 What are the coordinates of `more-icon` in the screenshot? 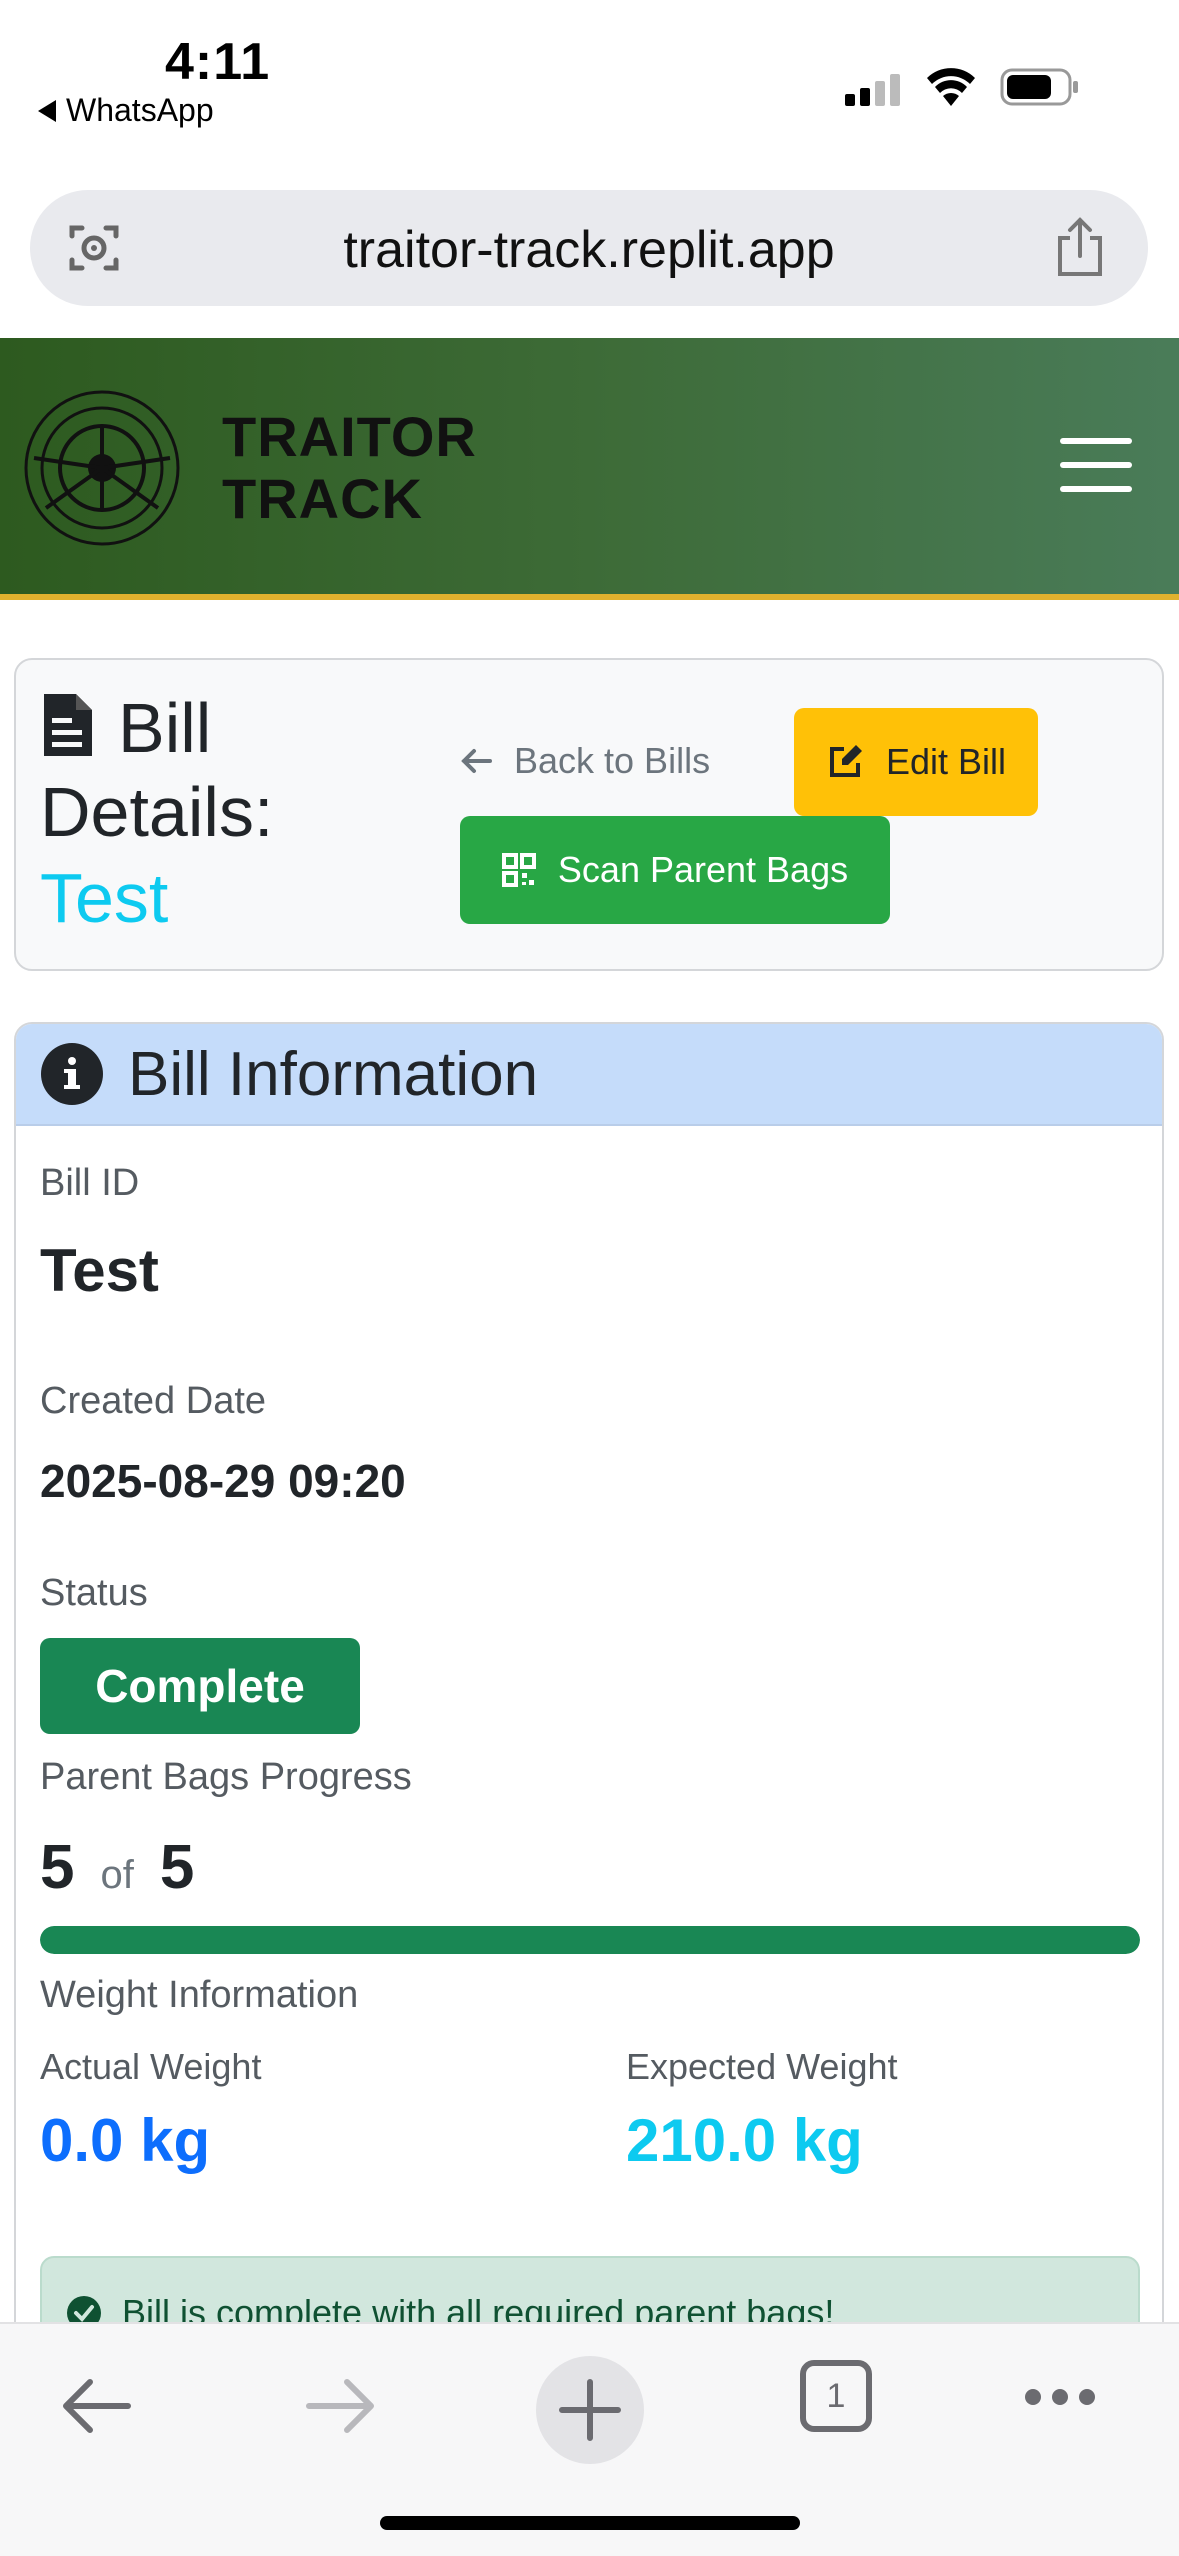 It's located at (1060, 2397).